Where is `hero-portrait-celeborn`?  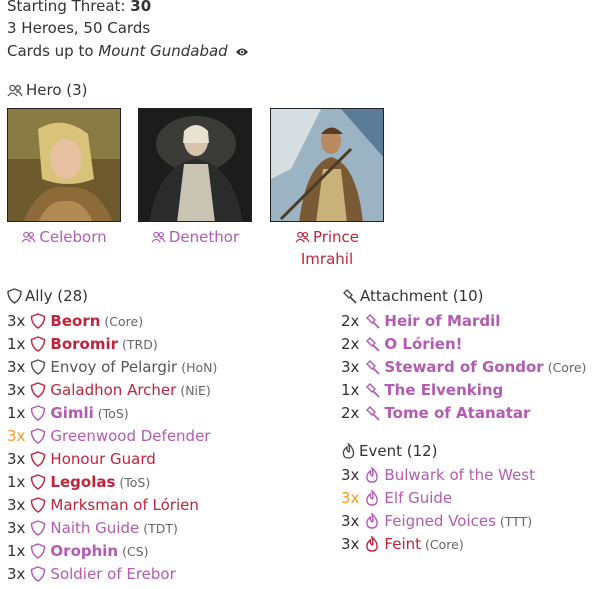
hero-portrait-celeborn is located at coordinates (64, 165).